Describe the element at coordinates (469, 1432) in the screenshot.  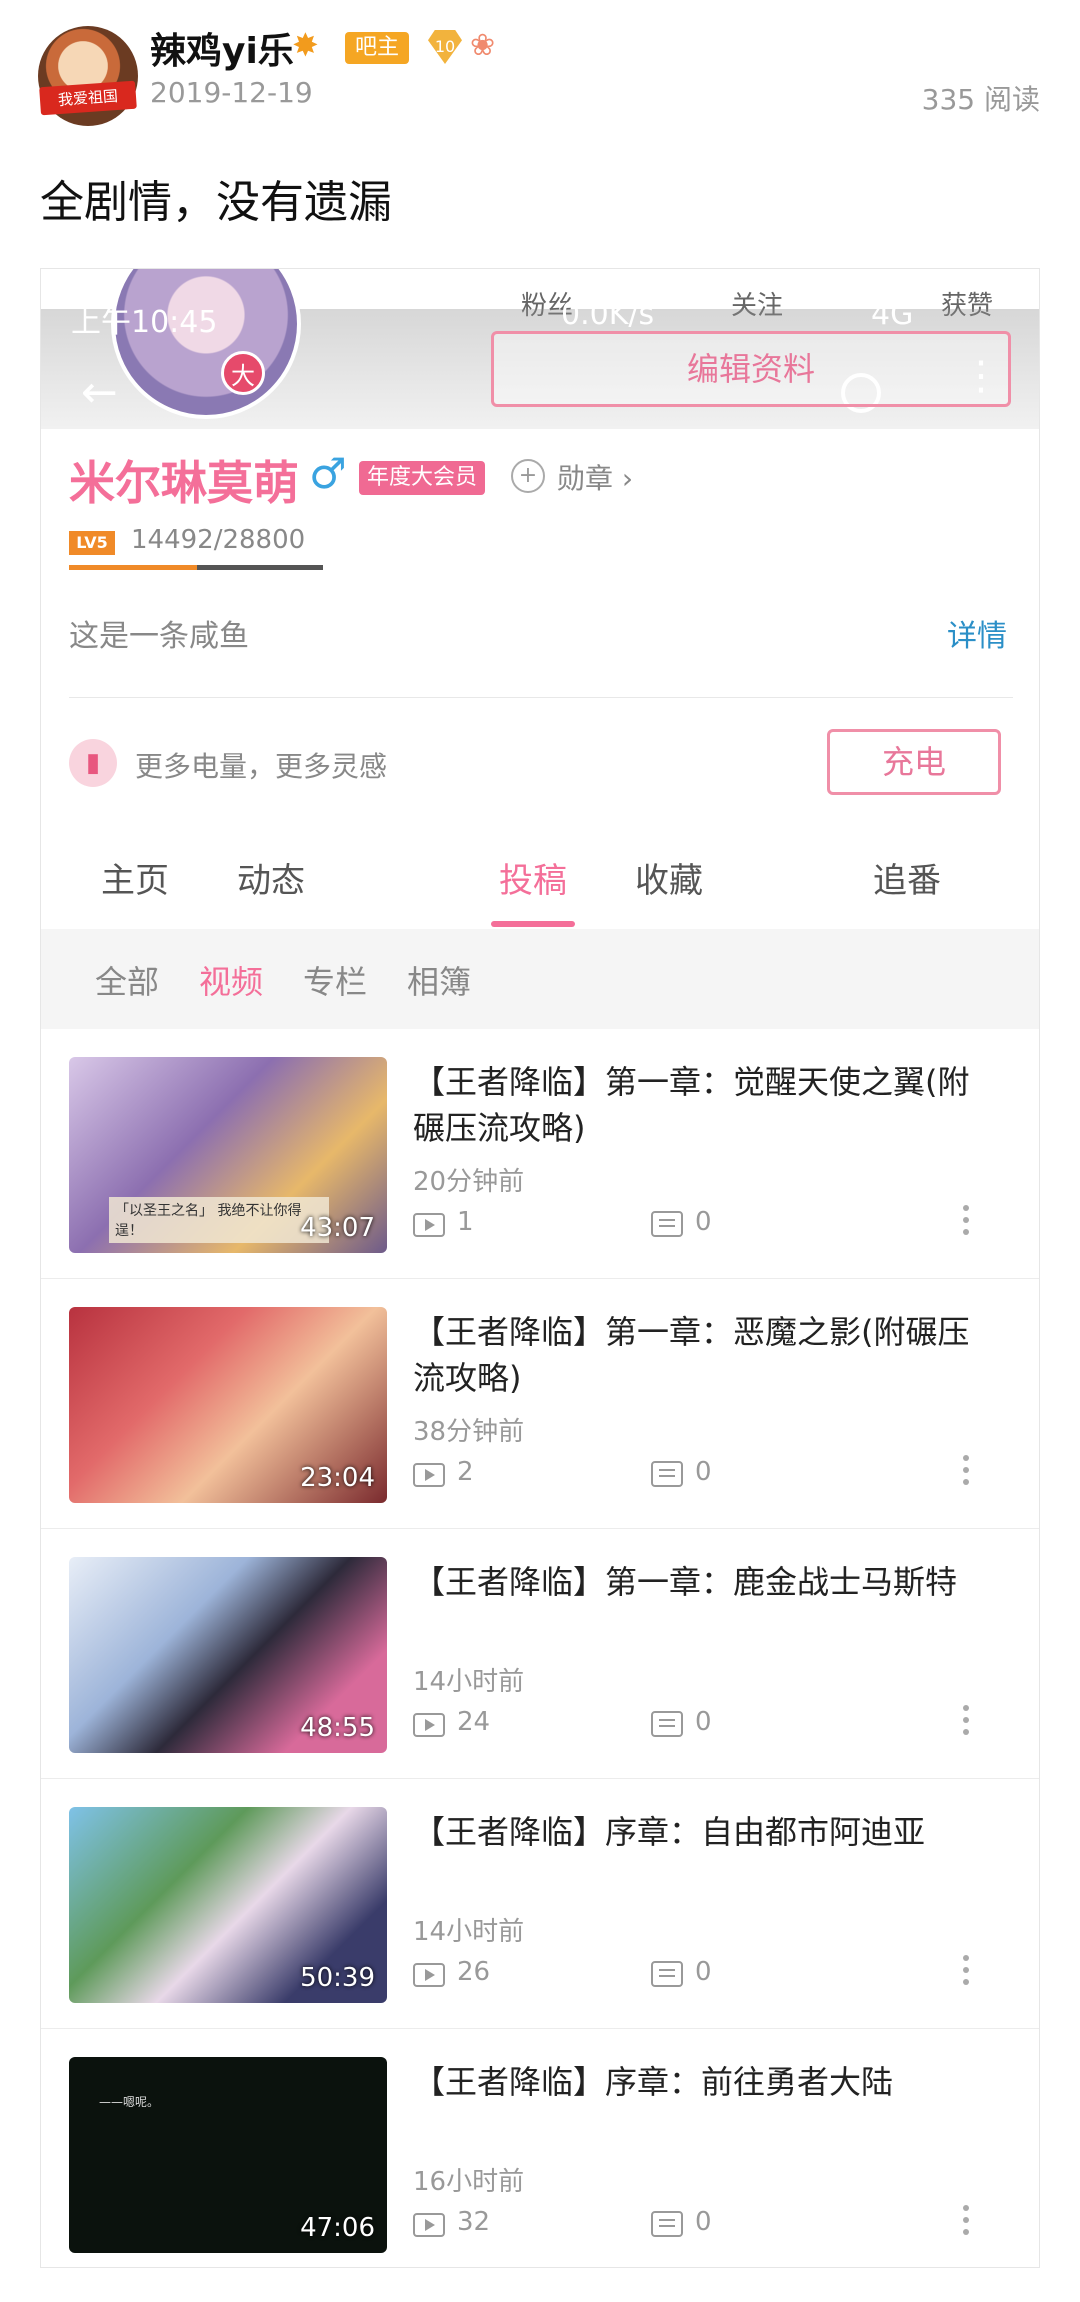
I see `video-time: 38分钟前` at that location.